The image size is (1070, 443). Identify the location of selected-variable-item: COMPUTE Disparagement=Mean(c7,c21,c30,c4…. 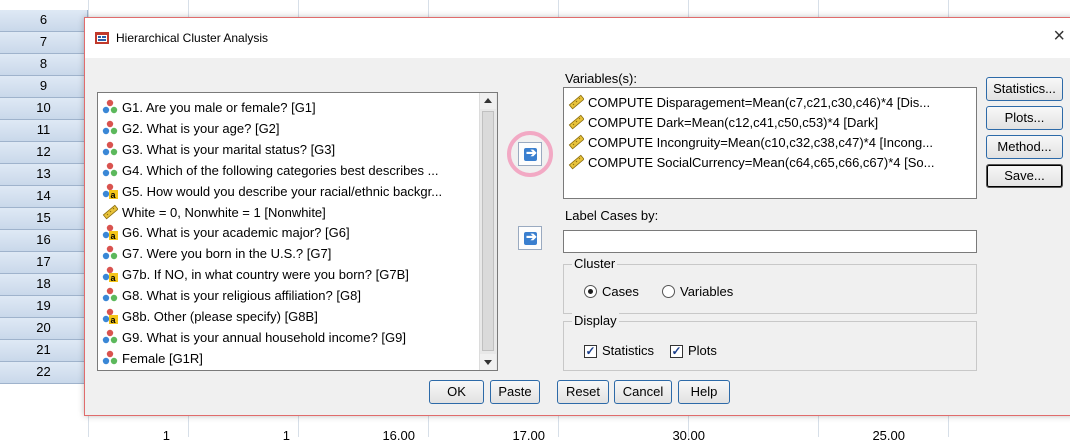
(749, 103).